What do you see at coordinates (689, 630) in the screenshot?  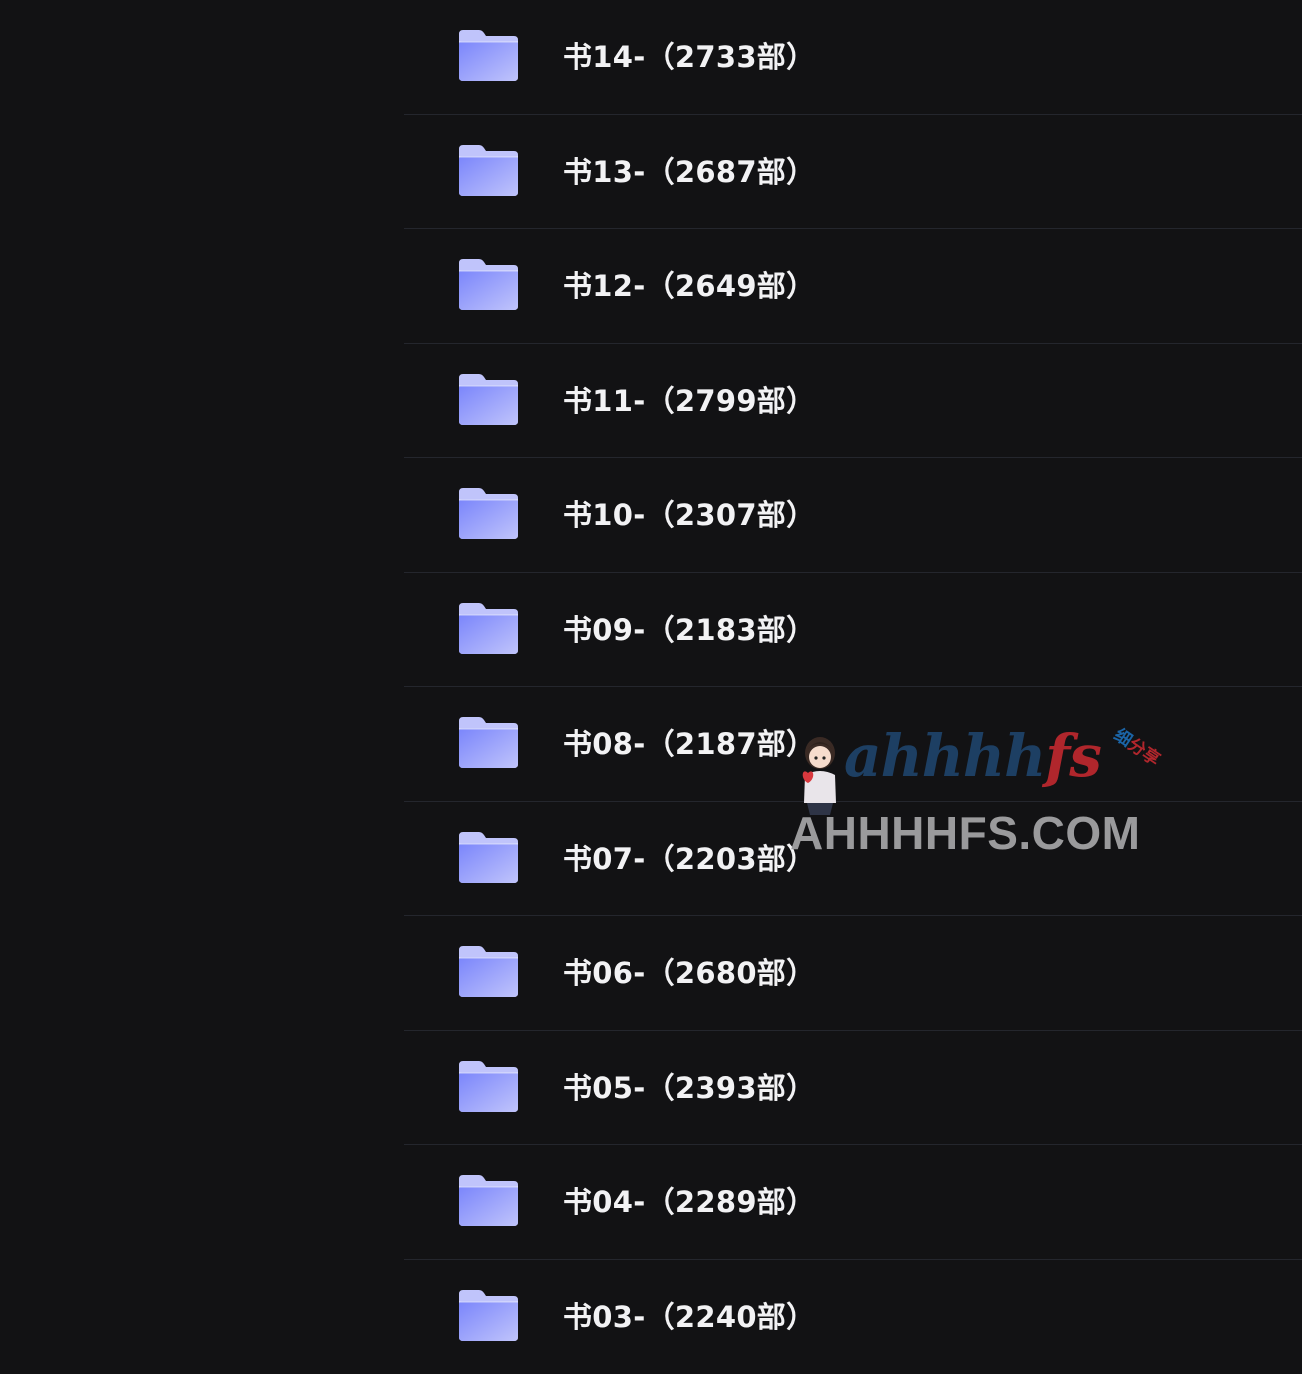 I see `folder-name: 书09-（2183部）` at bounding box center [689, 630].